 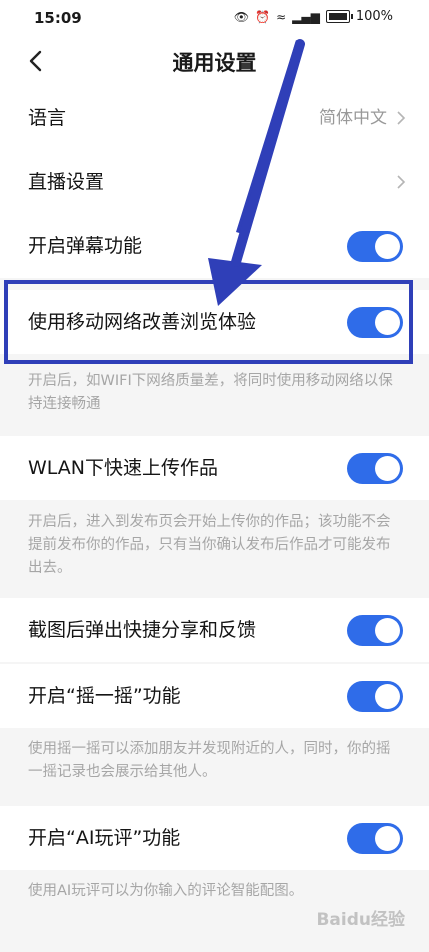 I want to click on nav-bar: 通用设置, so click(x=214, y=61).